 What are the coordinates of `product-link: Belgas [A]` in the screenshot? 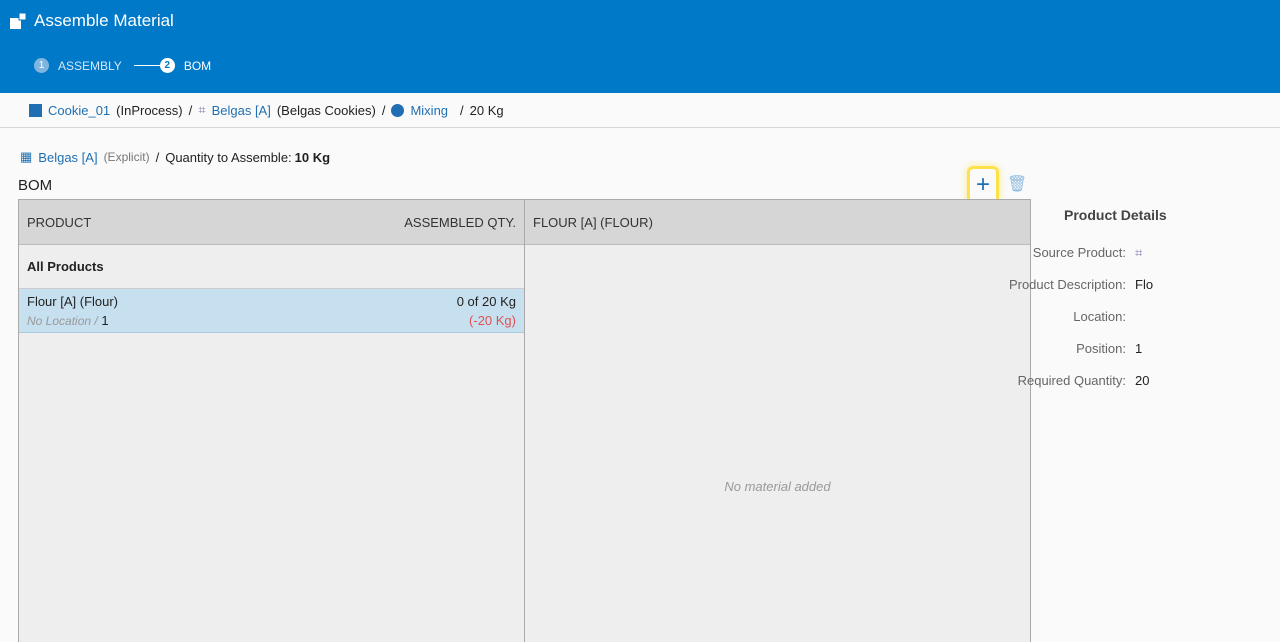 It's located at (241, 110).